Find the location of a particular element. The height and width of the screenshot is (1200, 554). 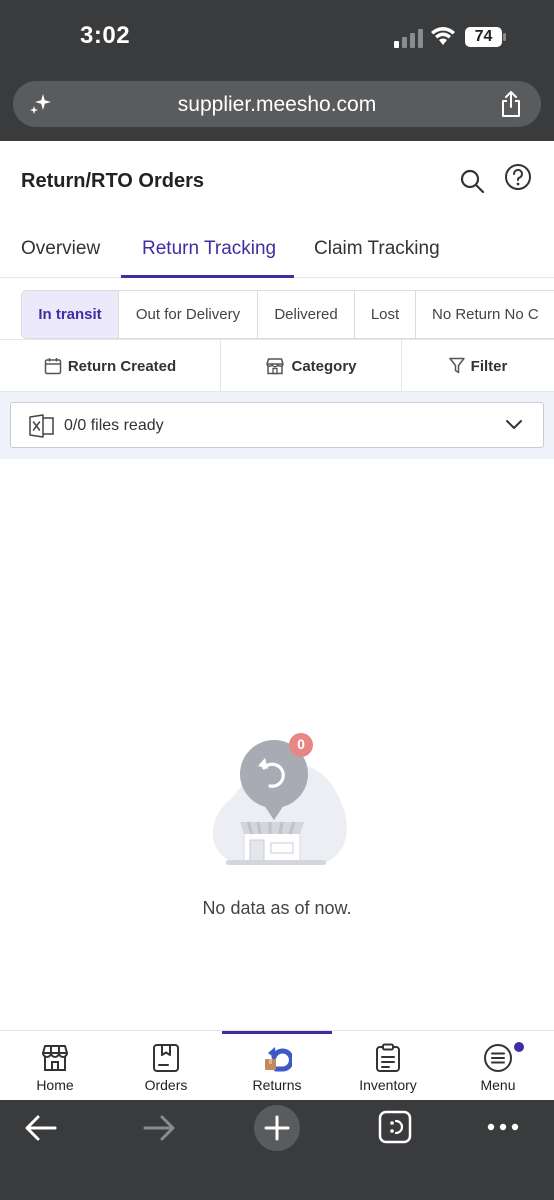

chip-out-for-delivery: Out for Delivery is located at coordinates (188, 314).